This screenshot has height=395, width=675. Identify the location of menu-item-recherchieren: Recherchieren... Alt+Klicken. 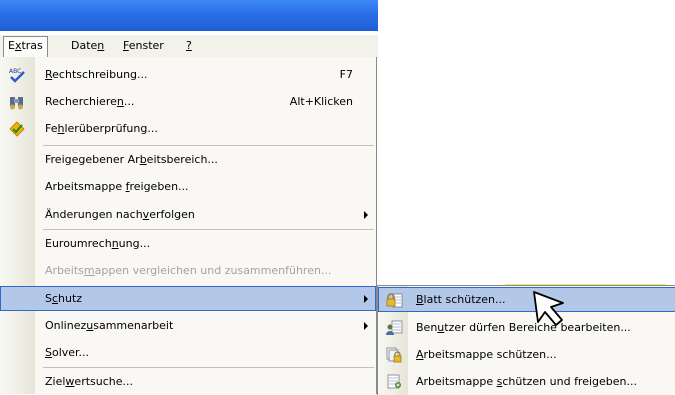
(188, 101).